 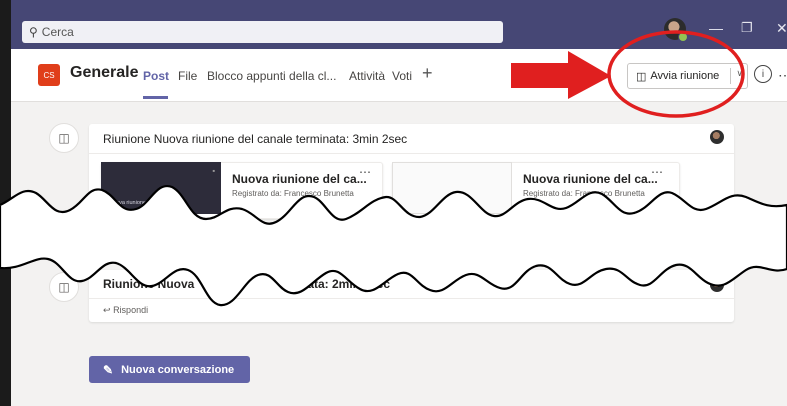 I want to click on reply-label: Rispondi, so click(x=131, y=310).